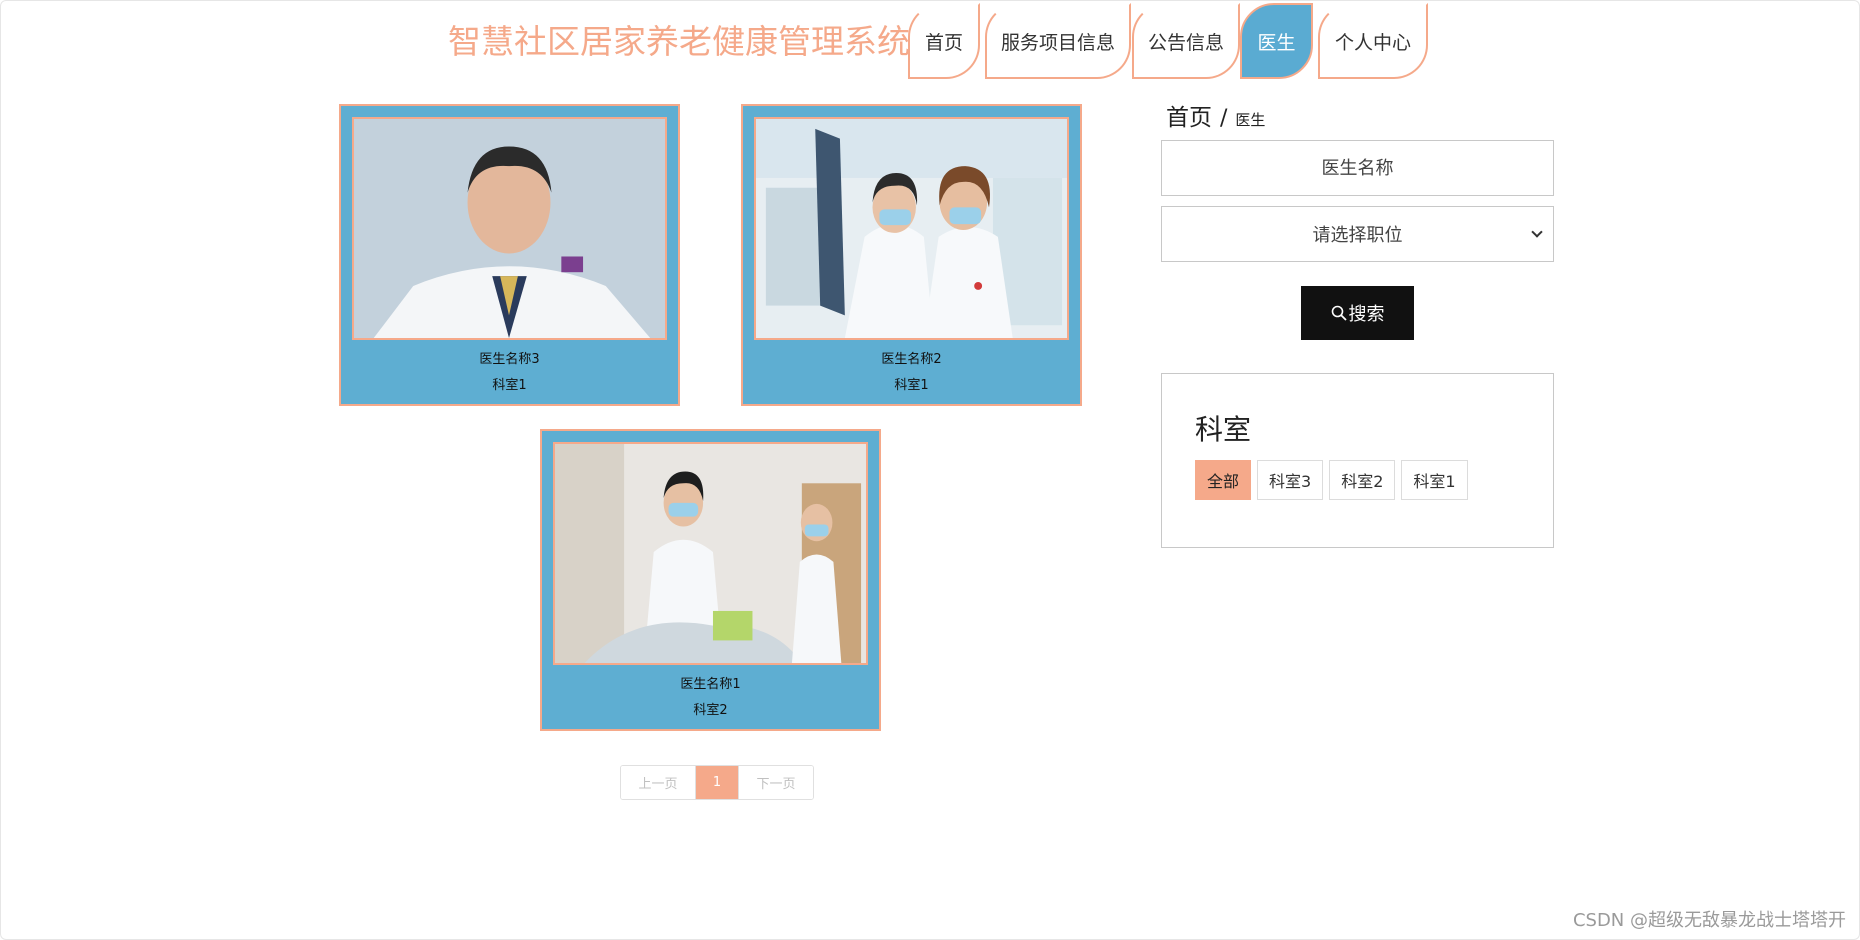  What do you see at coordinates (1189, 115) in the screenshot?
I see `breadcrumb-home: 首页` at bounding box center [1189, 115].